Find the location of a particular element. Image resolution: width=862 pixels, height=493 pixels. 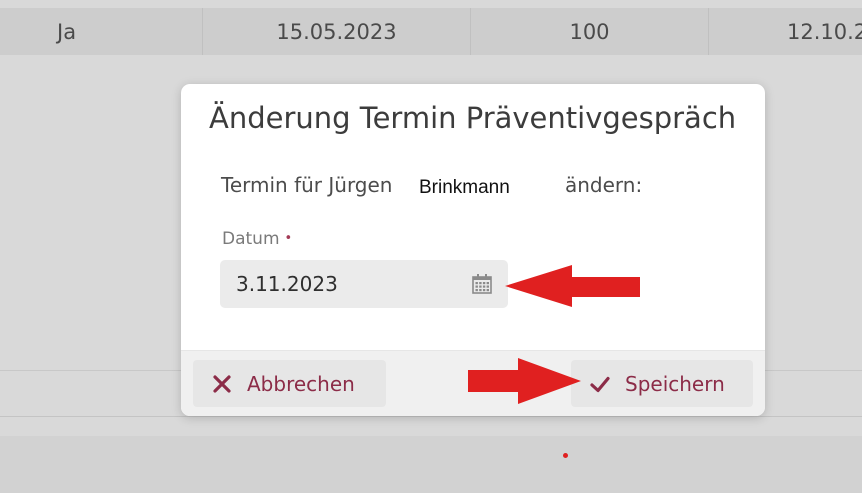

message-text-before: Termin für Jürgen is located at coordinates (307, 185).